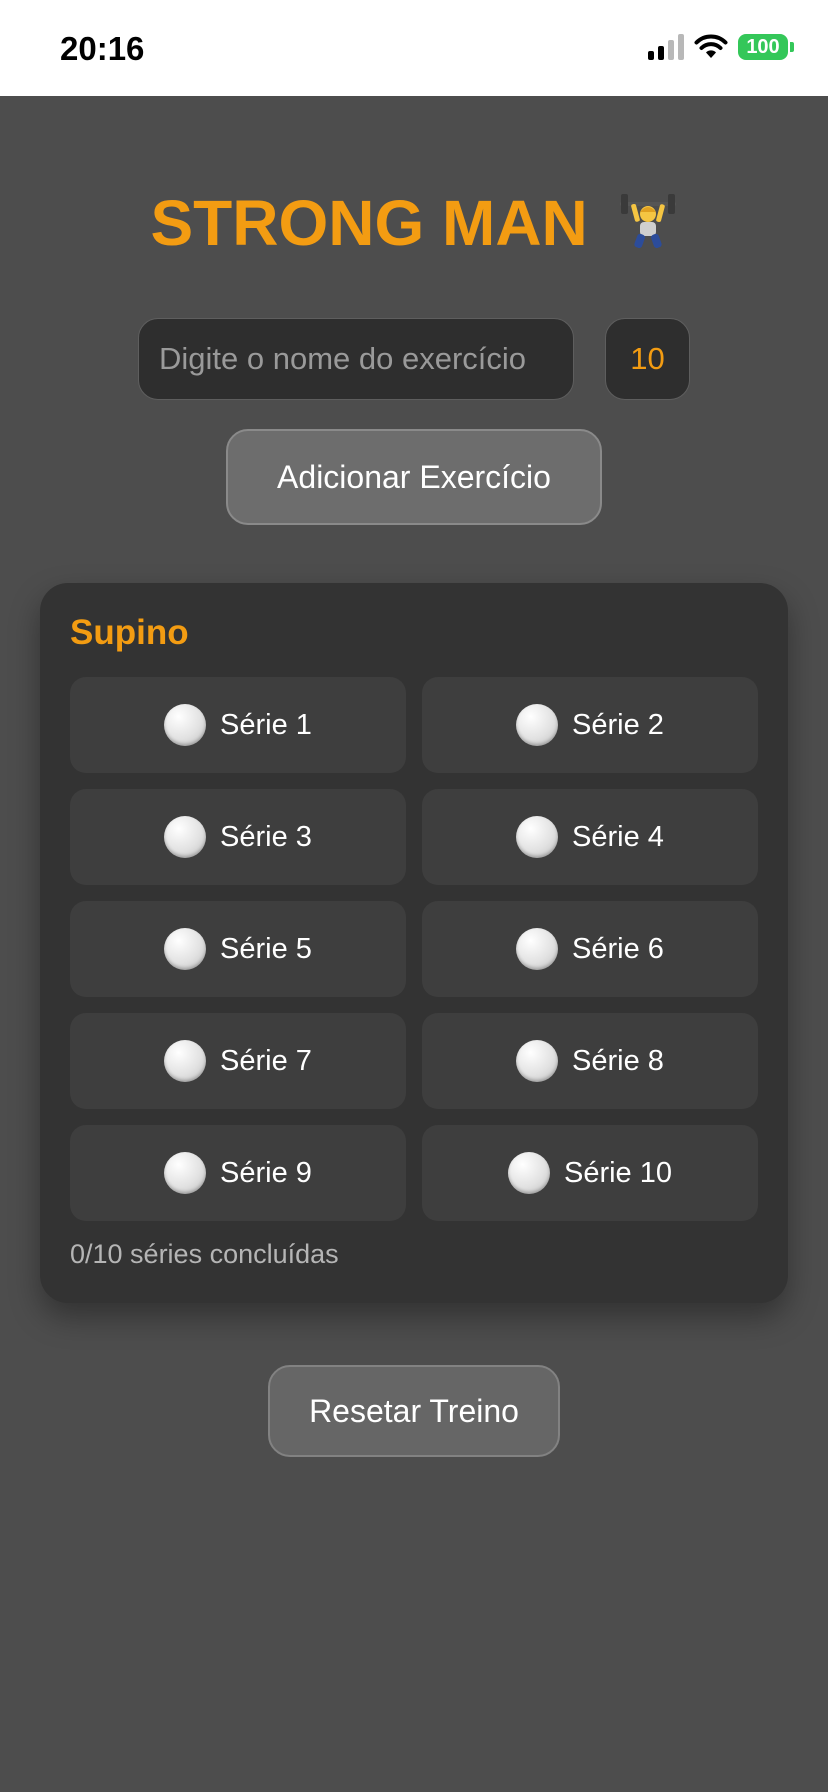 The height and width of the screenshot is (1792, 828). What do you see at coordinates (617, 1172) in the screenshot?
I see `series-label: Série 10` at bounding box center [617, 1172].